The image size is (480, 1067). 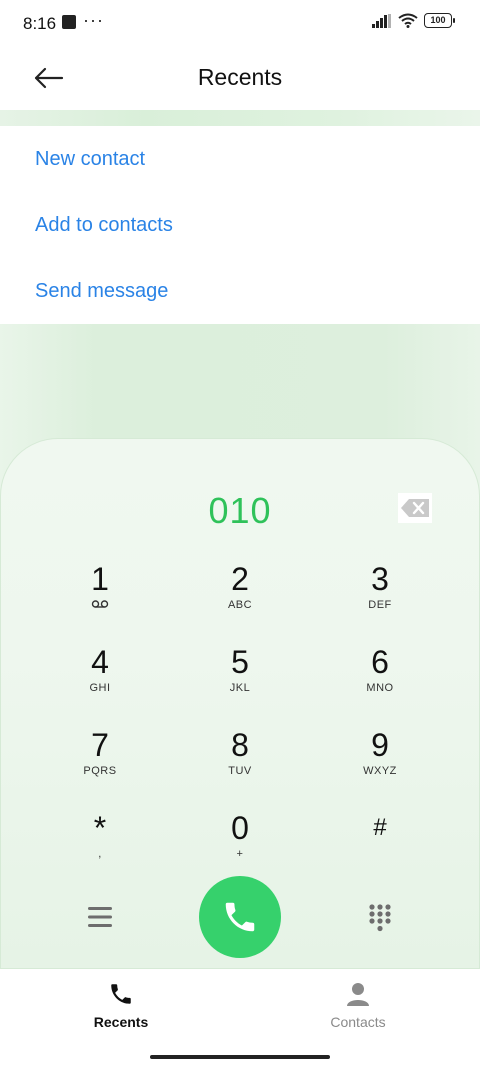 I want to click on key-hash: #, so click(x=380, y=847).